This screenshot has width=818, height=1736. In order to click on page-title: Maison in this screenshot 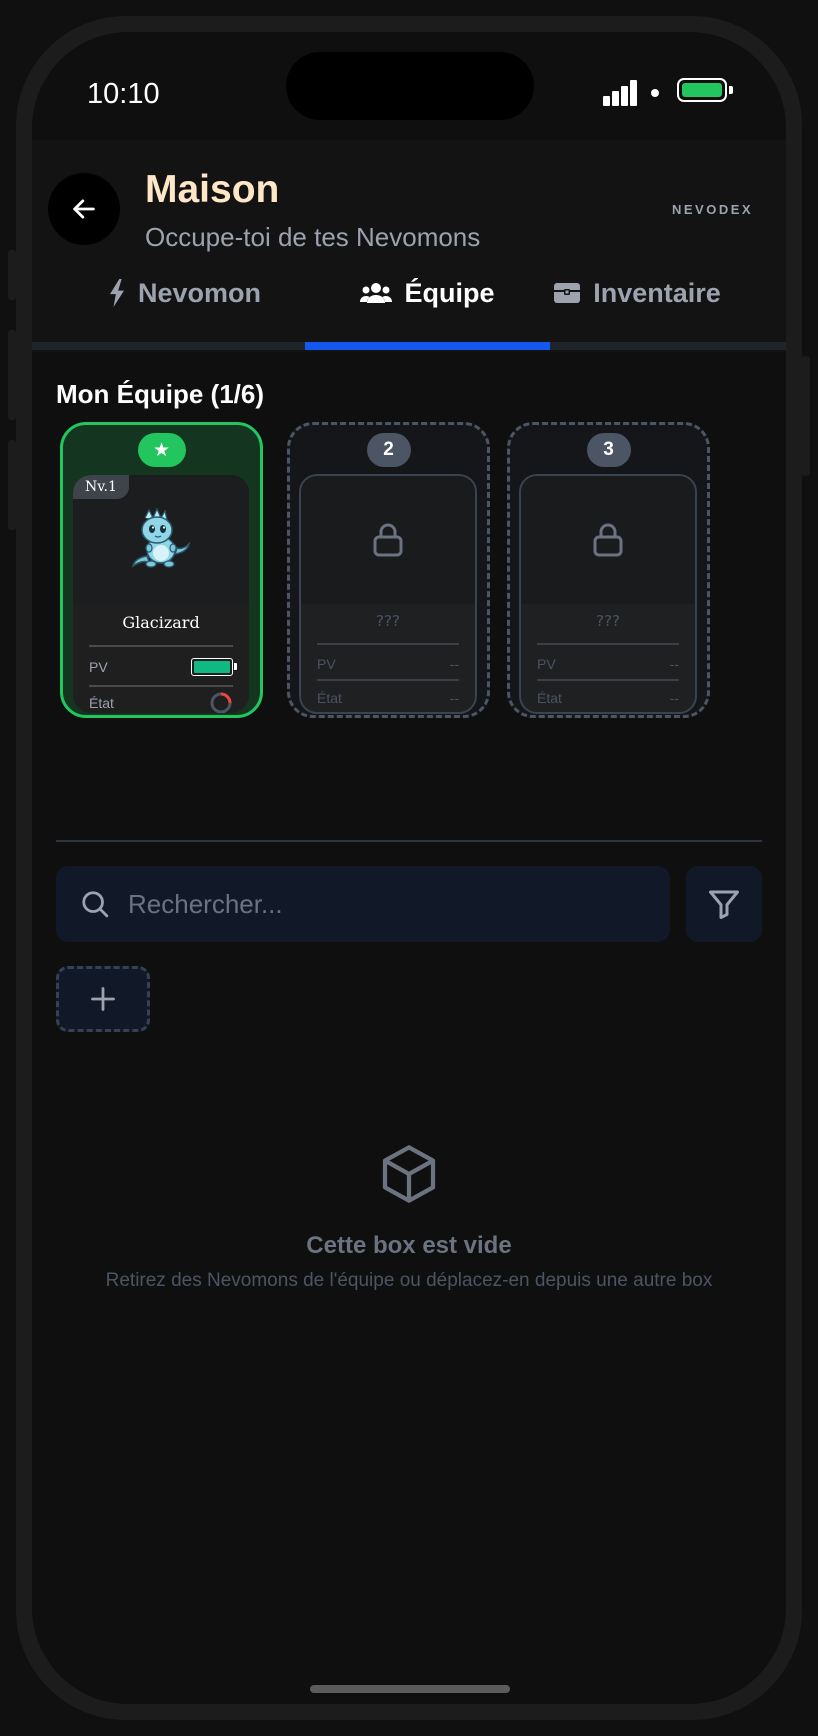, I will do `click(212, 189)`.